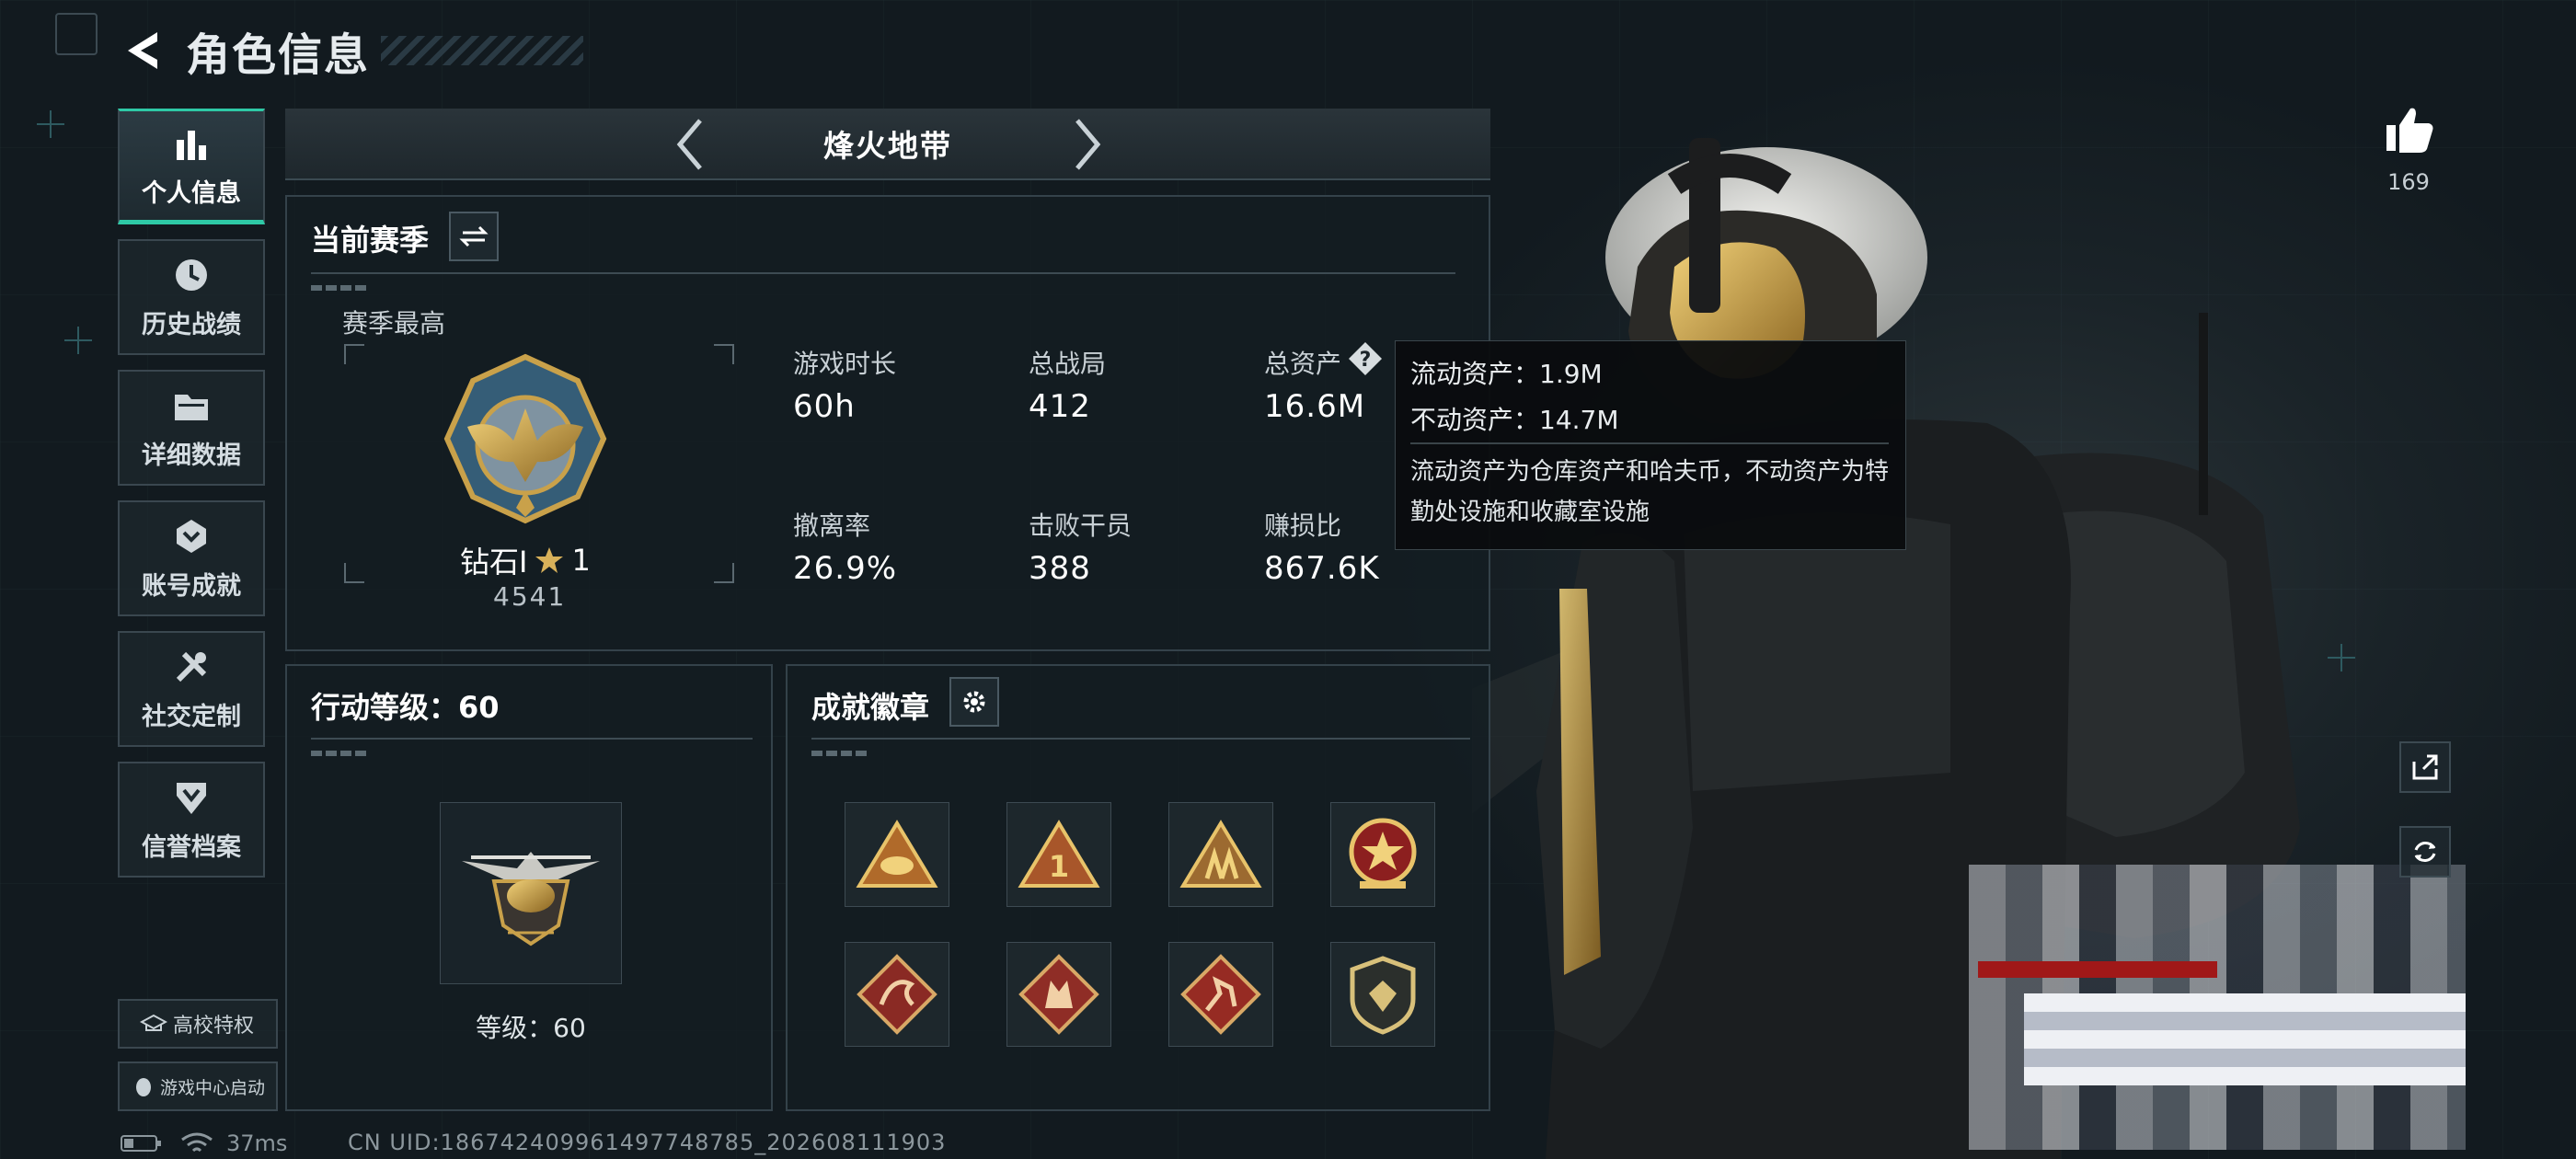  What do you see at coordinates (191, 820) in the screenshot?
I see `sidebar-item-reputation: 信誉档案` at bounding box center [191, 820].